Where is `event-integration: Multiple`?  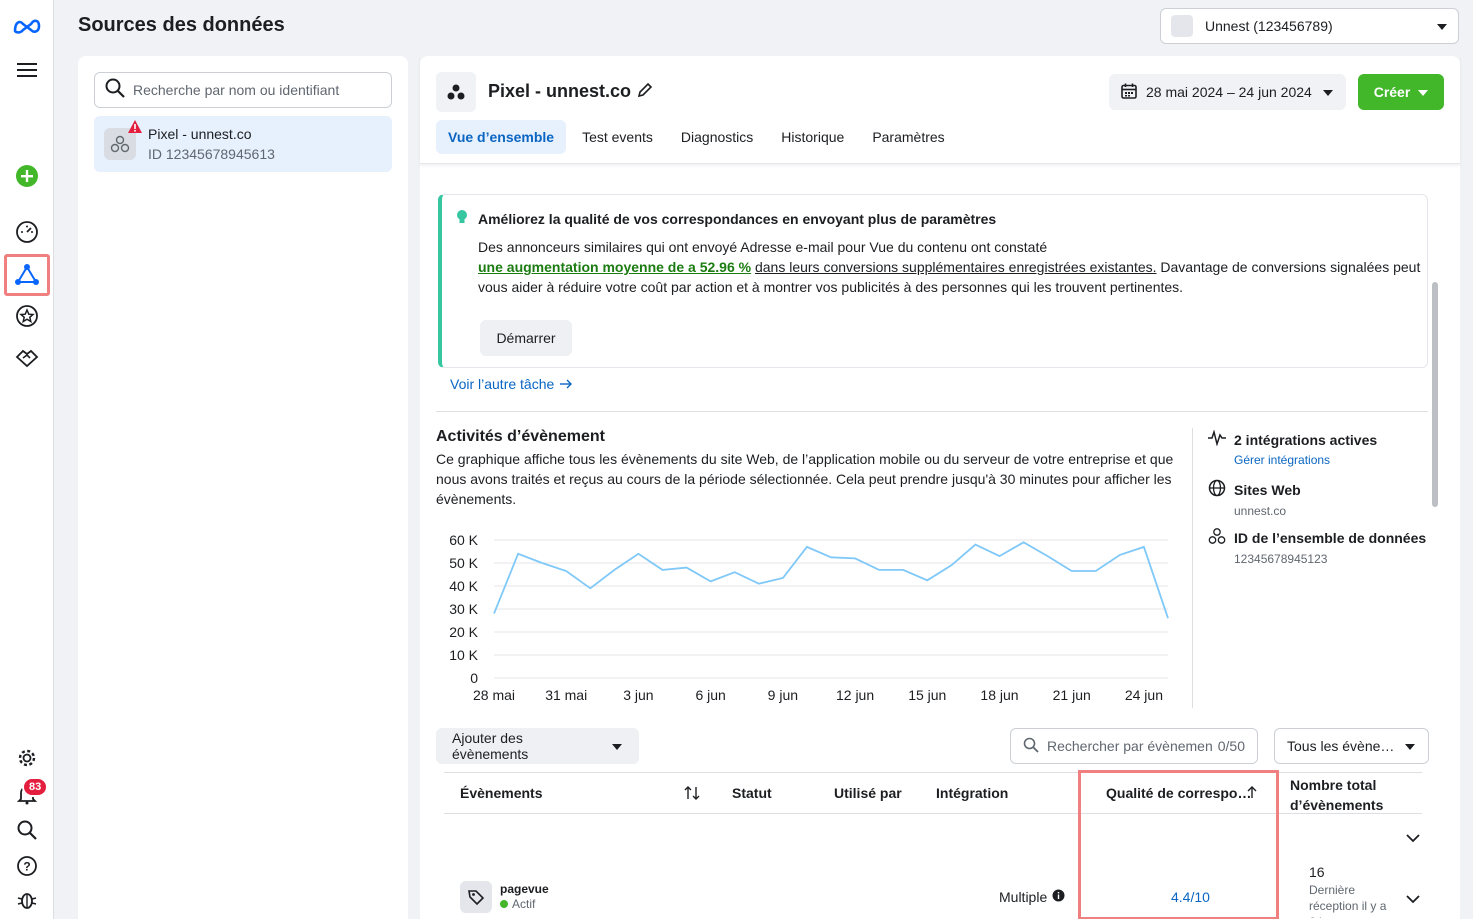
event-integration: Multiple is located at coordinates (1032, 897).